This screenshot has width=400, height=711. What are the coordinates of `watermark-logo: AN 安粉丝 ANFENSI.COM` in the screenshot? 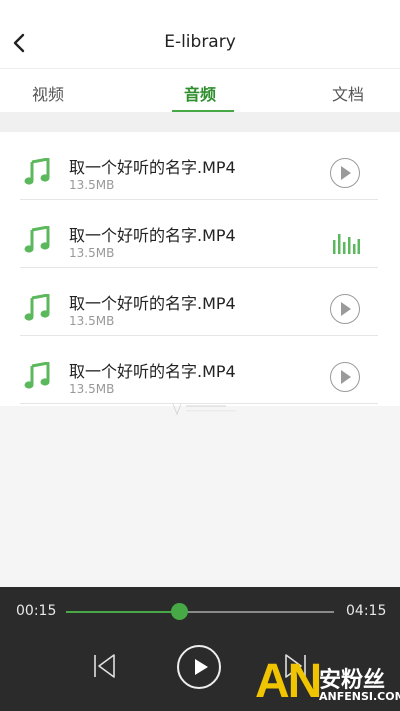 It's located at (327, 683).